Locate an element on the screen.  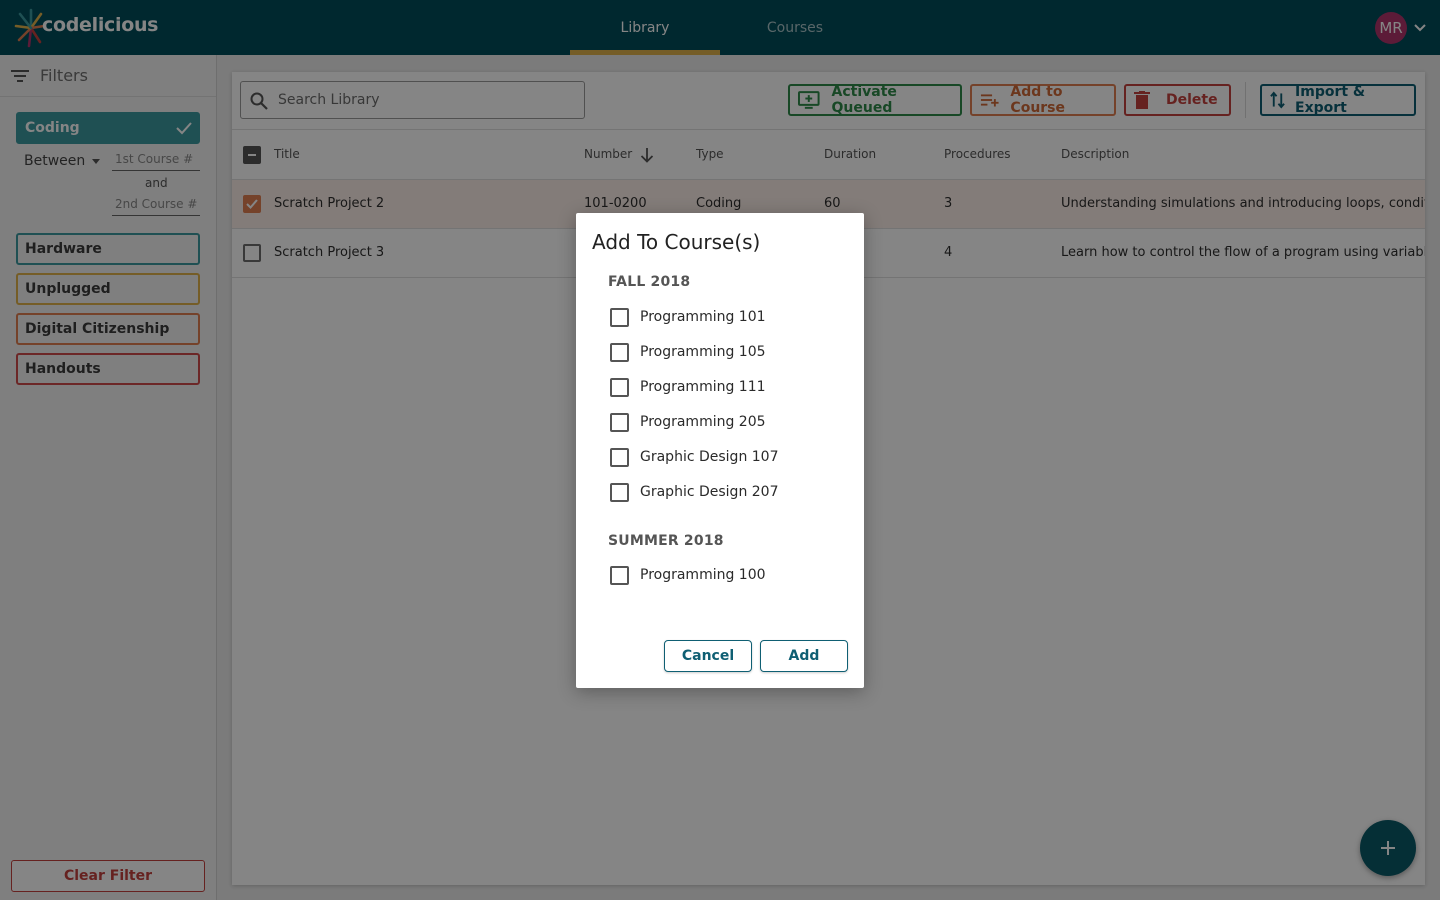
course-option: Programming 100 is located at coordinates (688, 575).